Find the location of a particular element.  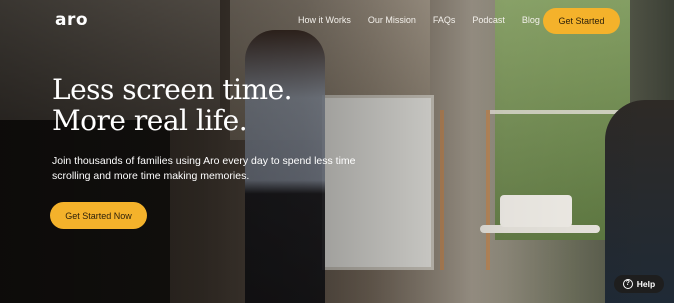

hero-headline: Less screen time. More real life. is located at coordinates (172, 105).